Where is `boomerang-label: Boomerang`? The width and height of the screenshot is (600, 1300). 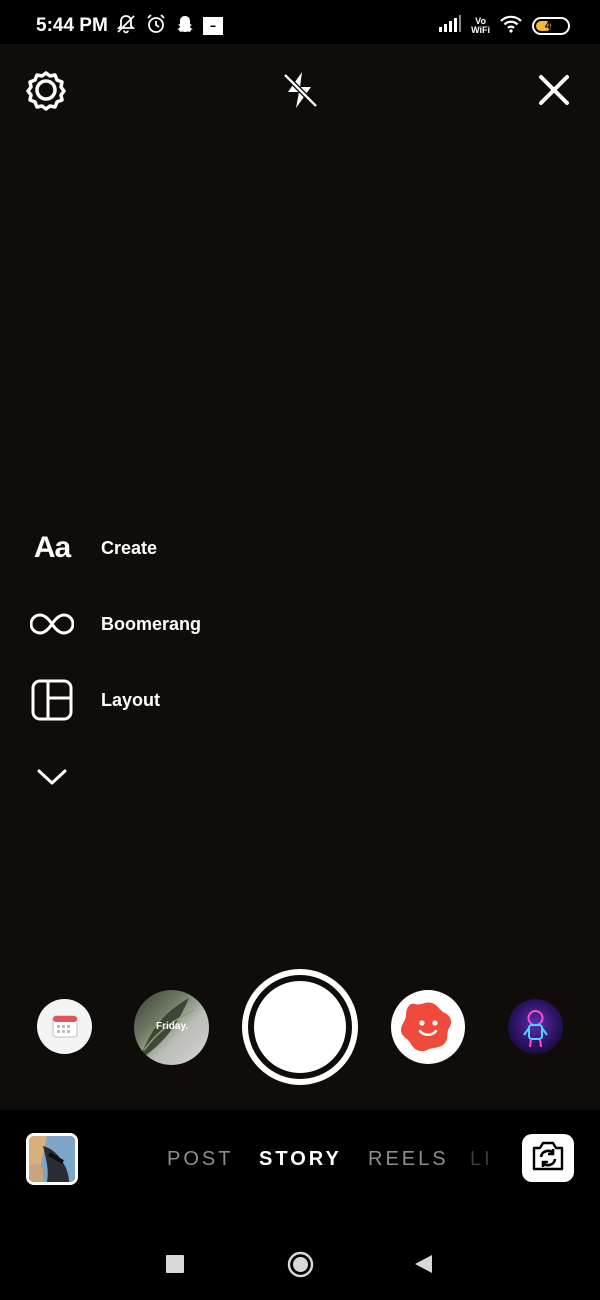 boomerang-label: Boomerang is located at coordinates (151, 623).